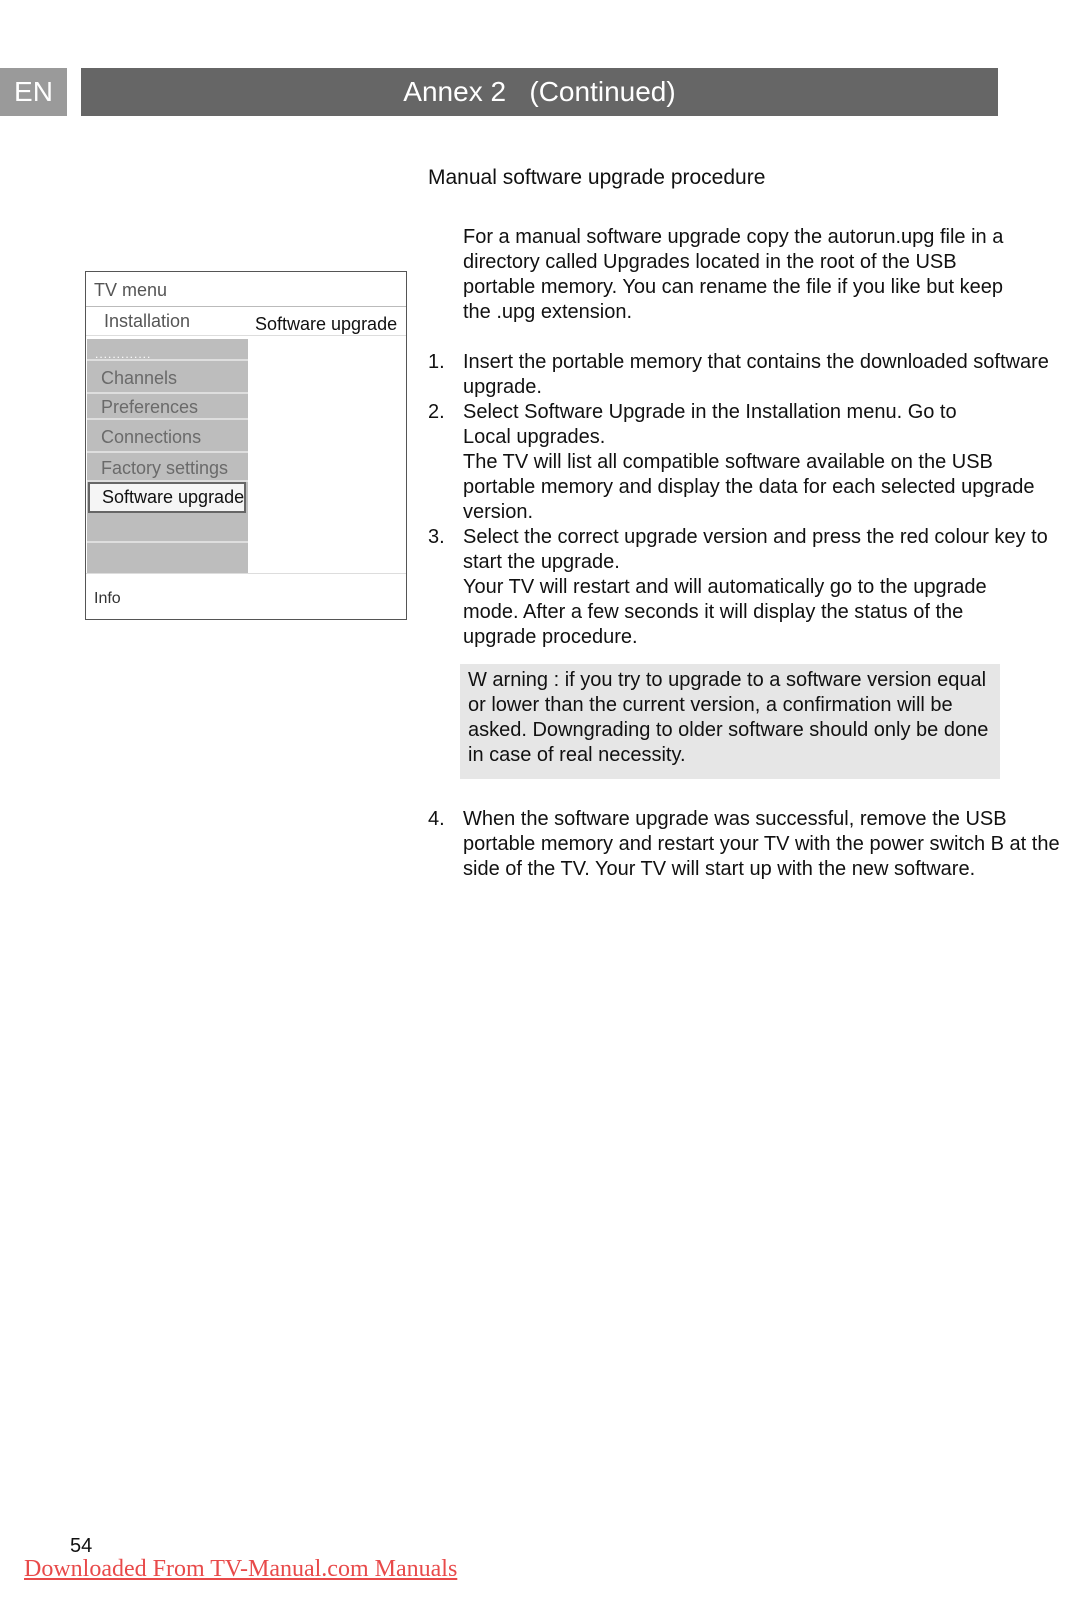  I want to click on download-source-link: Downloaded From TV-Manual.com Manuals, so click(240, 1569).